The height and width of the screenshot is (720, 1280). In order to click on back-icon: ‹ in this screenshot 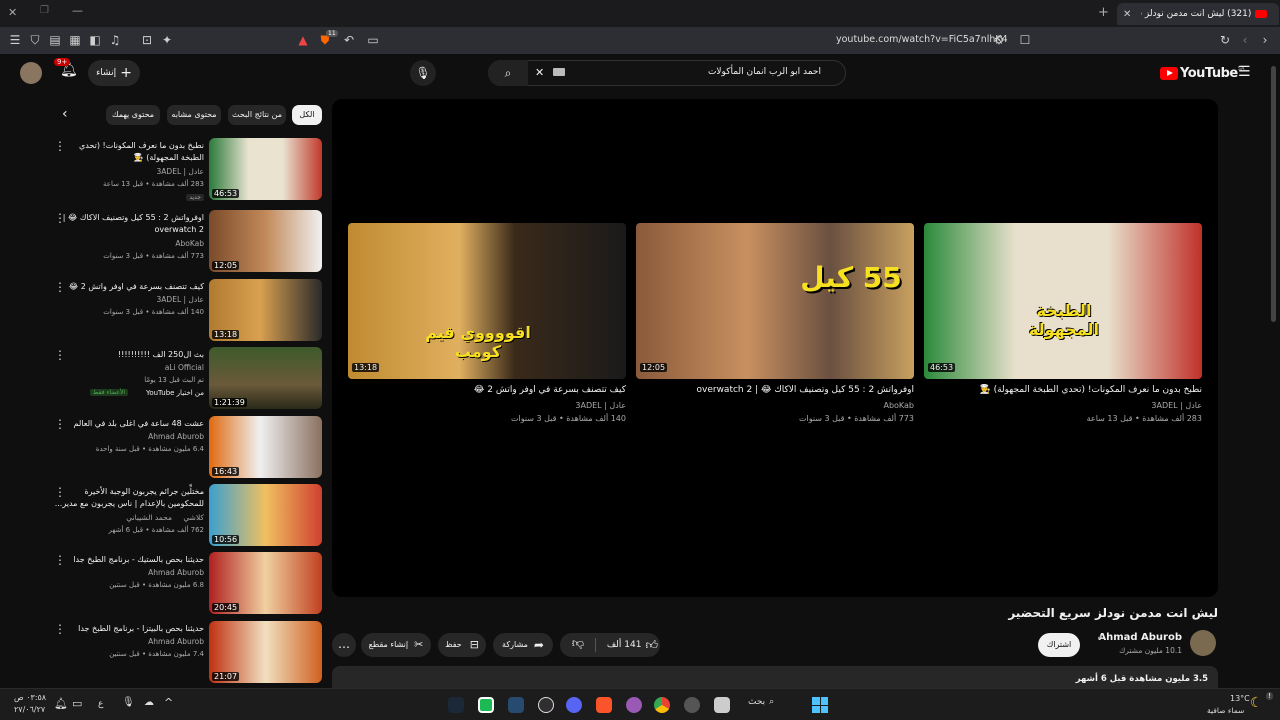, I will do `click(1245, 40)`.